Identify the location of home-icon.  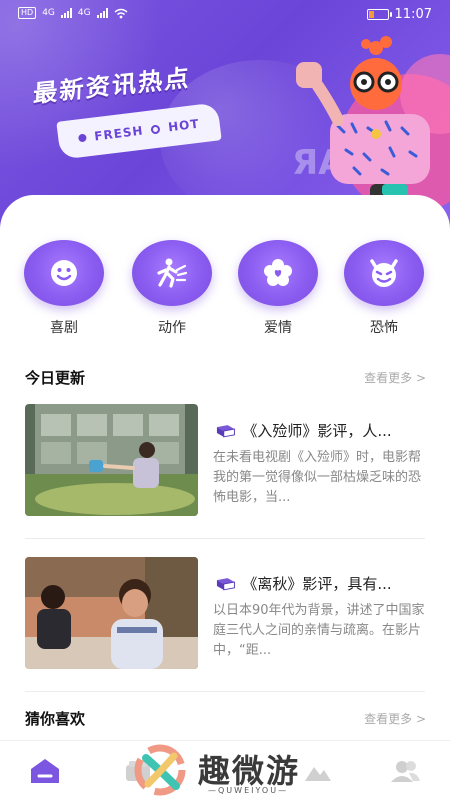
(45, 771).